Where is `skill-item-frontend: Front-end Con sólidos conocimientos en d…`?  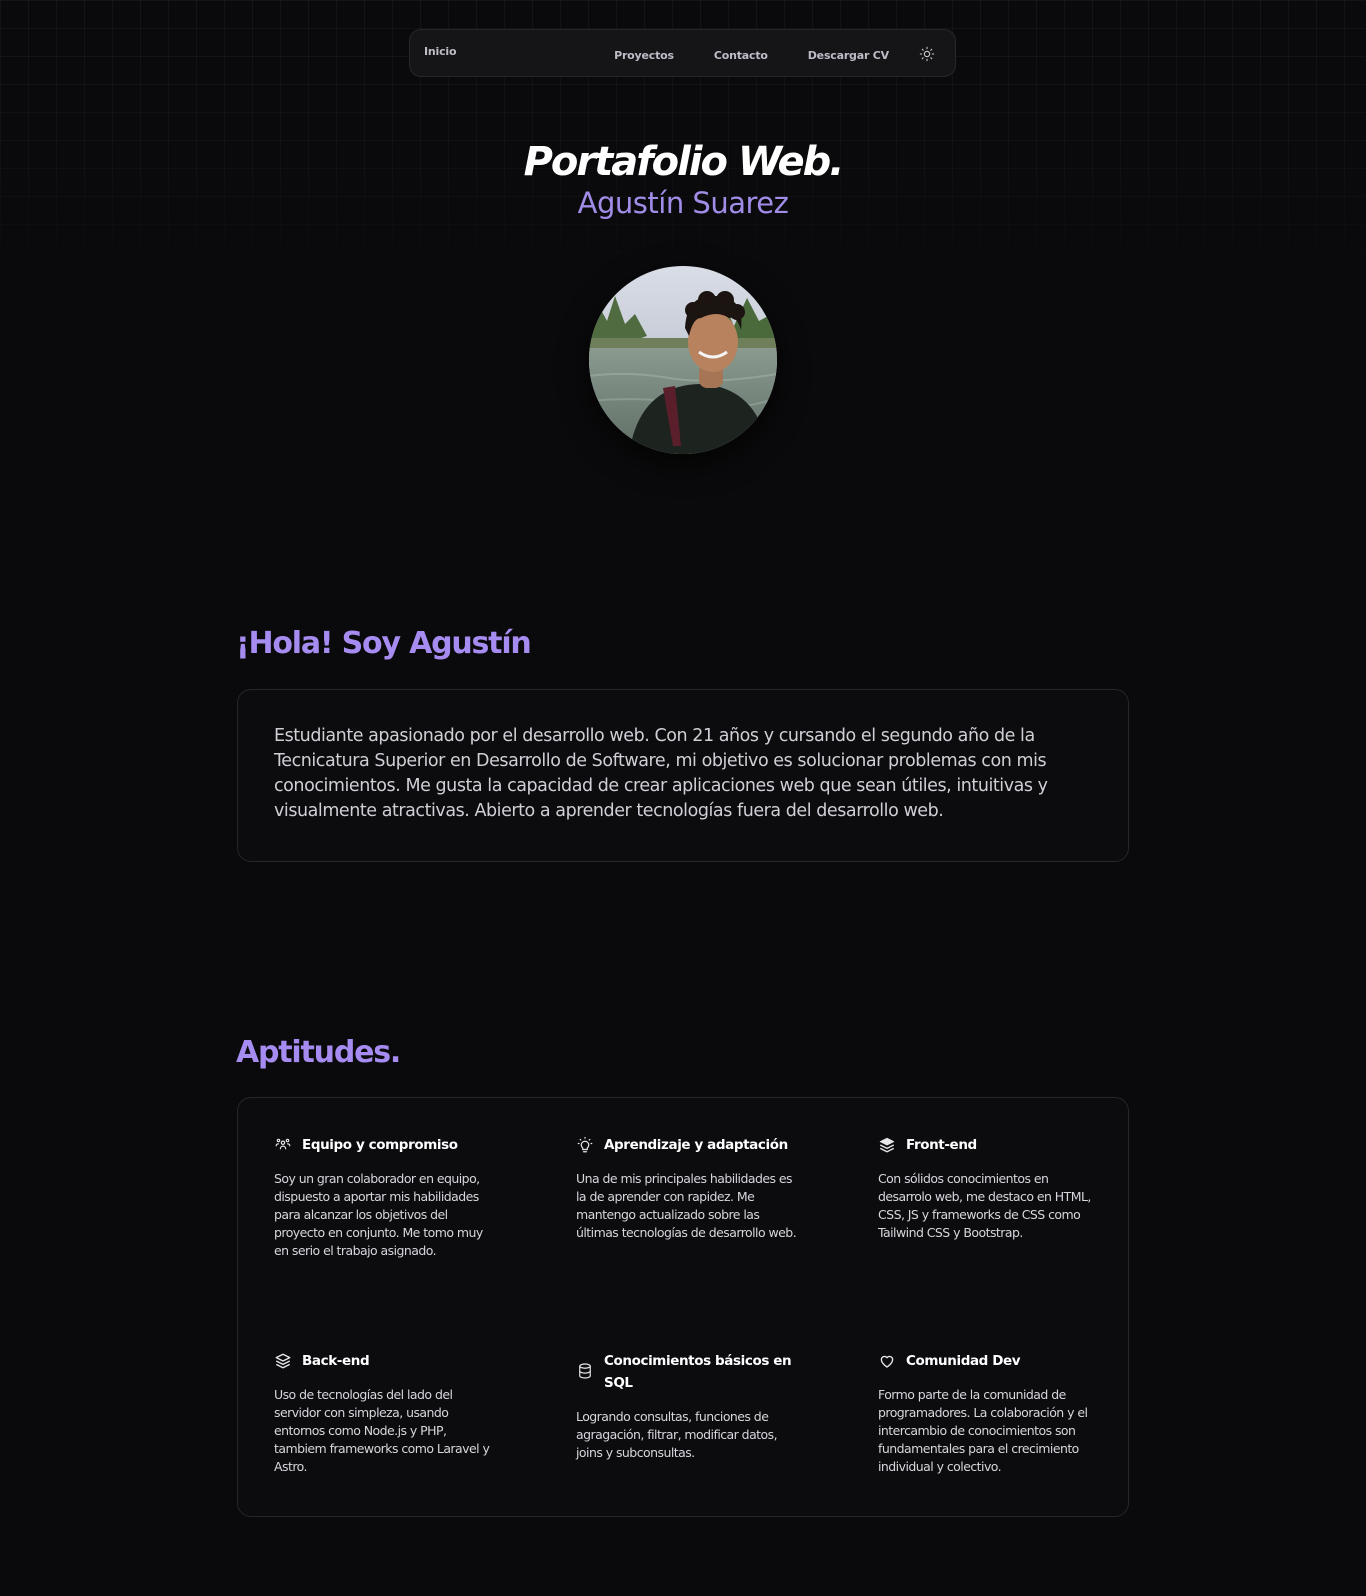
skill-item-frontend: Front-end Con sólidos conocimientos en d… is located at coordinates (993, 1188).